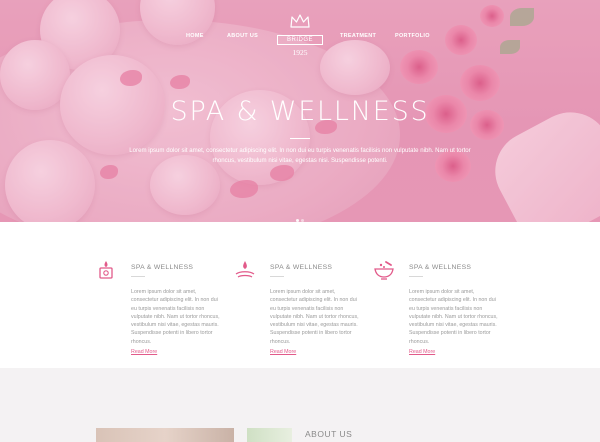 The height and width of the screenshot is (442, 600). I want to click on slider-dots, so click(300, 215).